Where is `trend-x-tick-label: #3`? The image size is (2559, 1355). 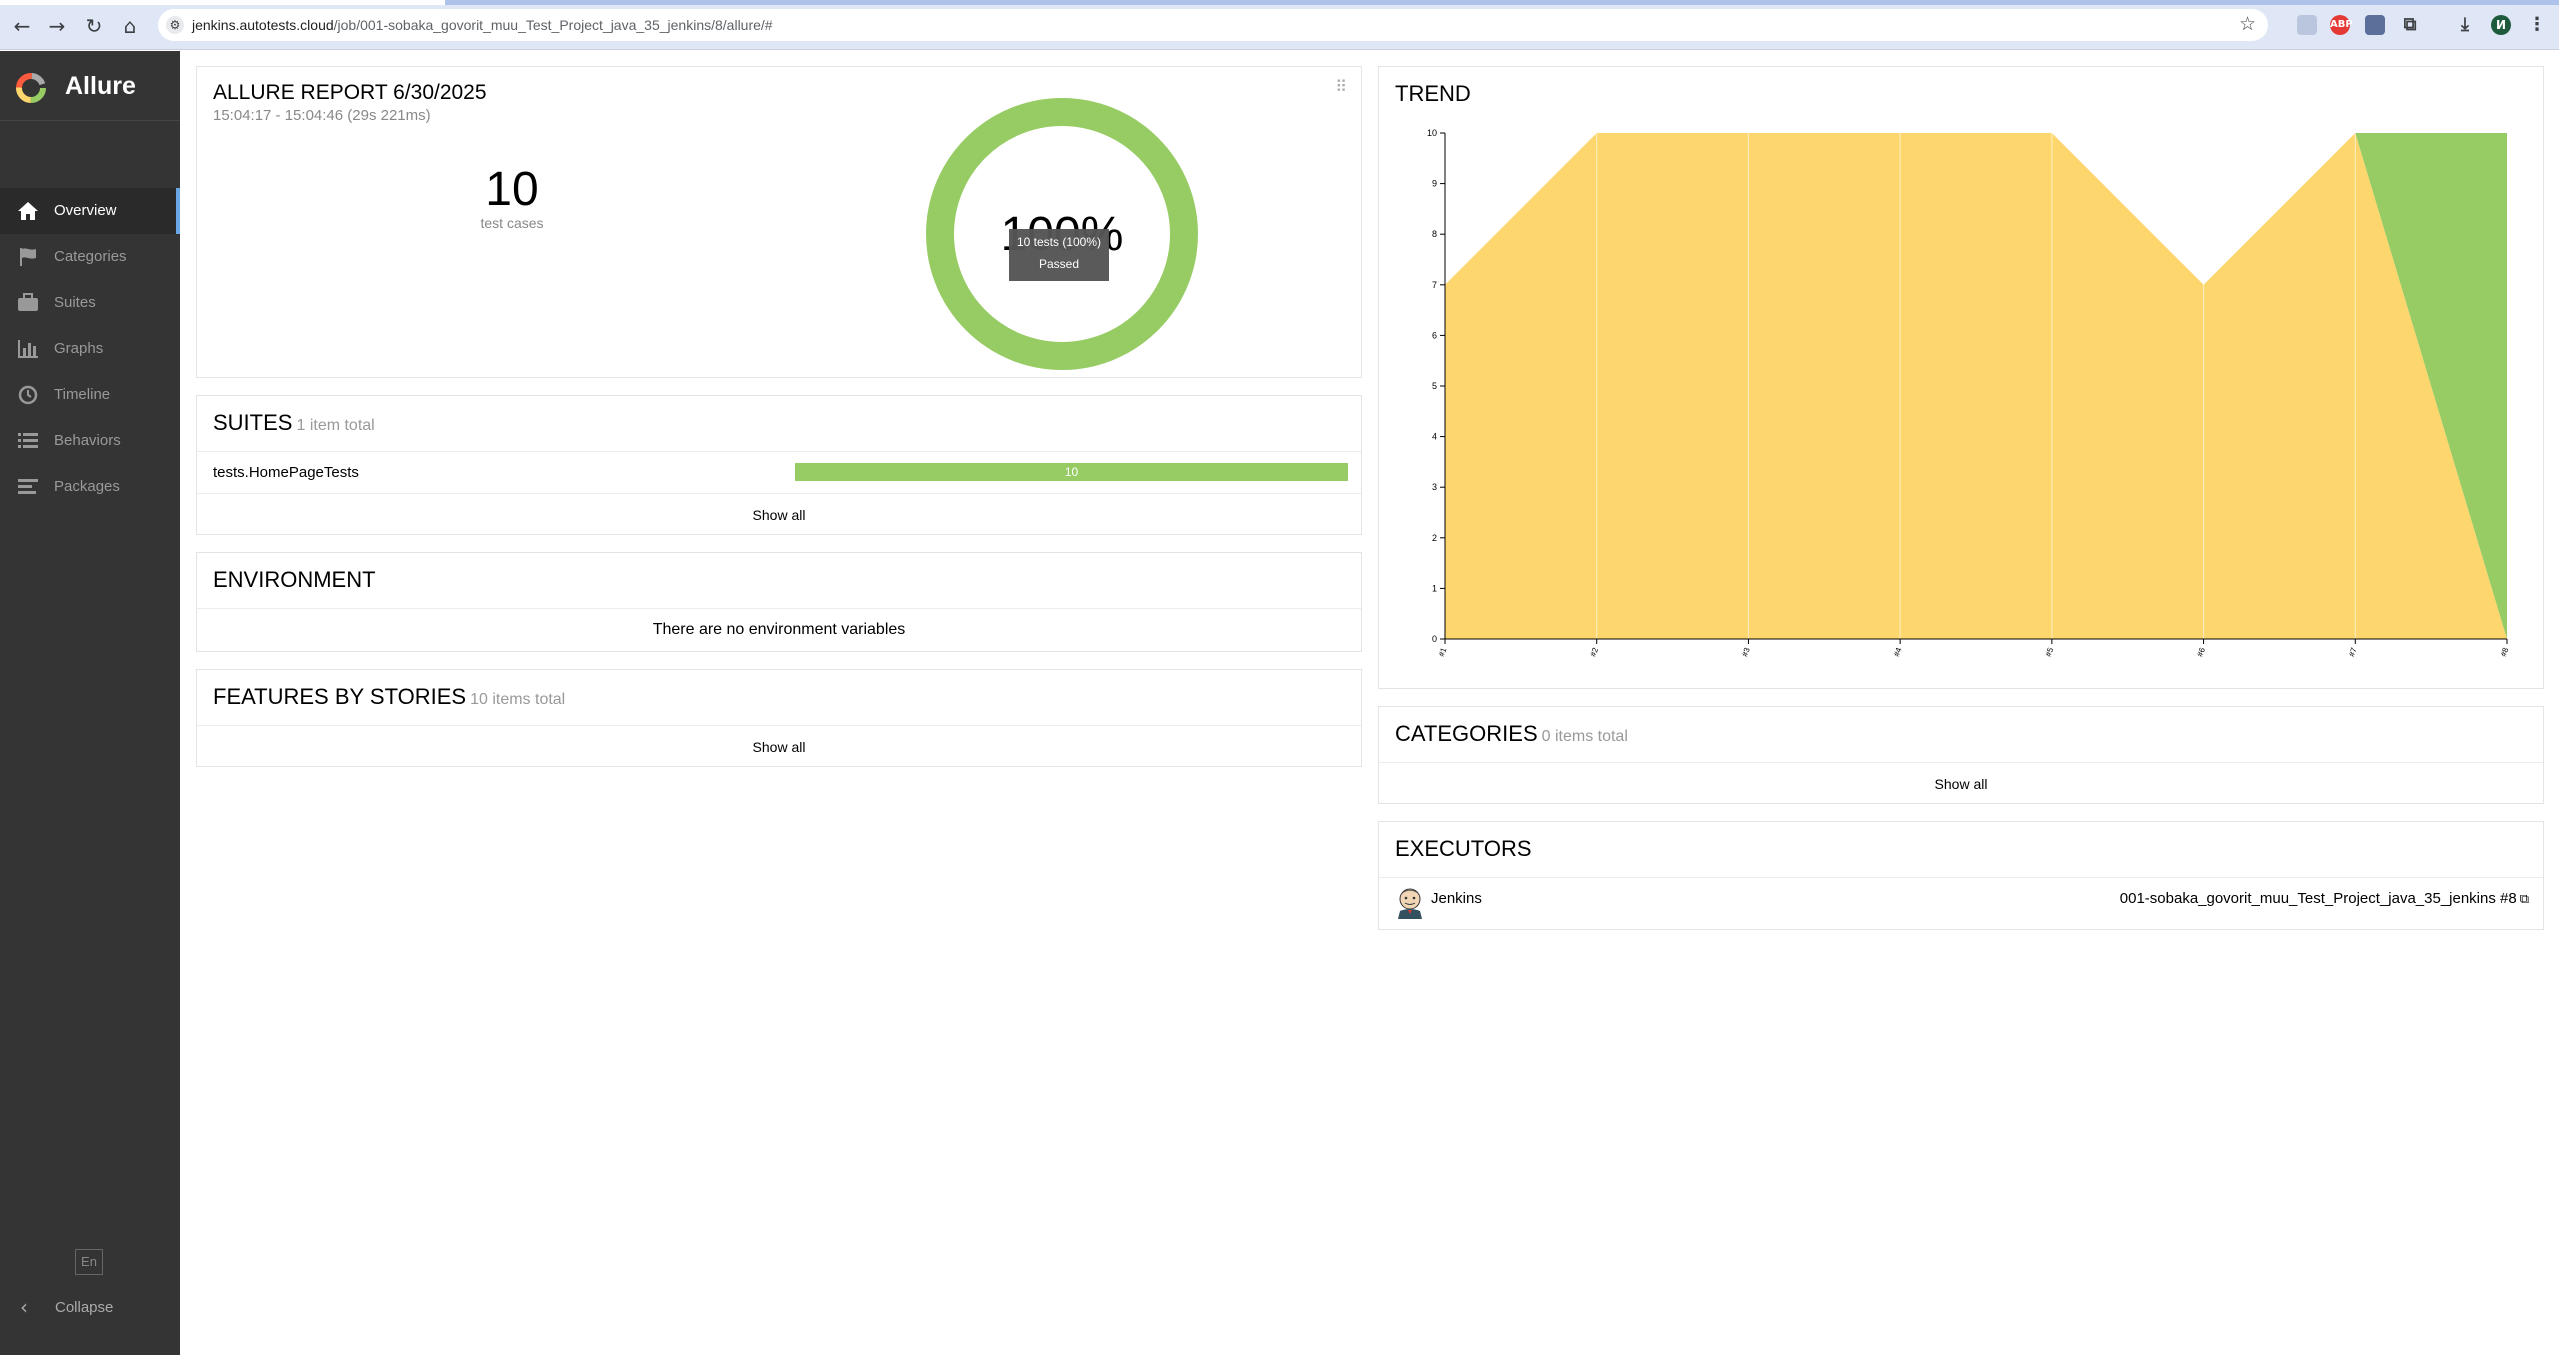 trend-x-tick-label: #3 is located at coordinates (1746, 652).